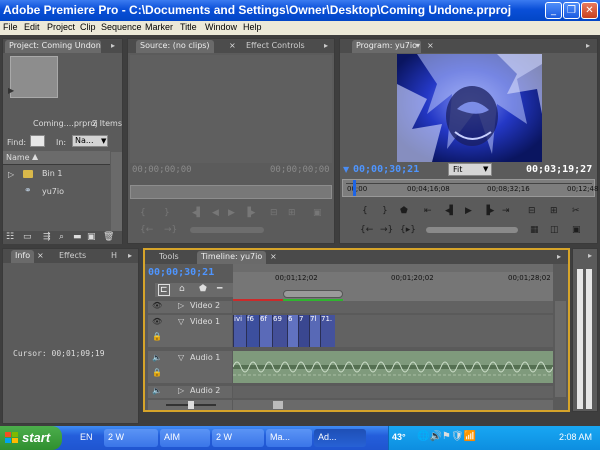  What do you see at coordinates (553, 10) in the screenshot?
I see `minimize-button: _` at bounding box center [553, 10].